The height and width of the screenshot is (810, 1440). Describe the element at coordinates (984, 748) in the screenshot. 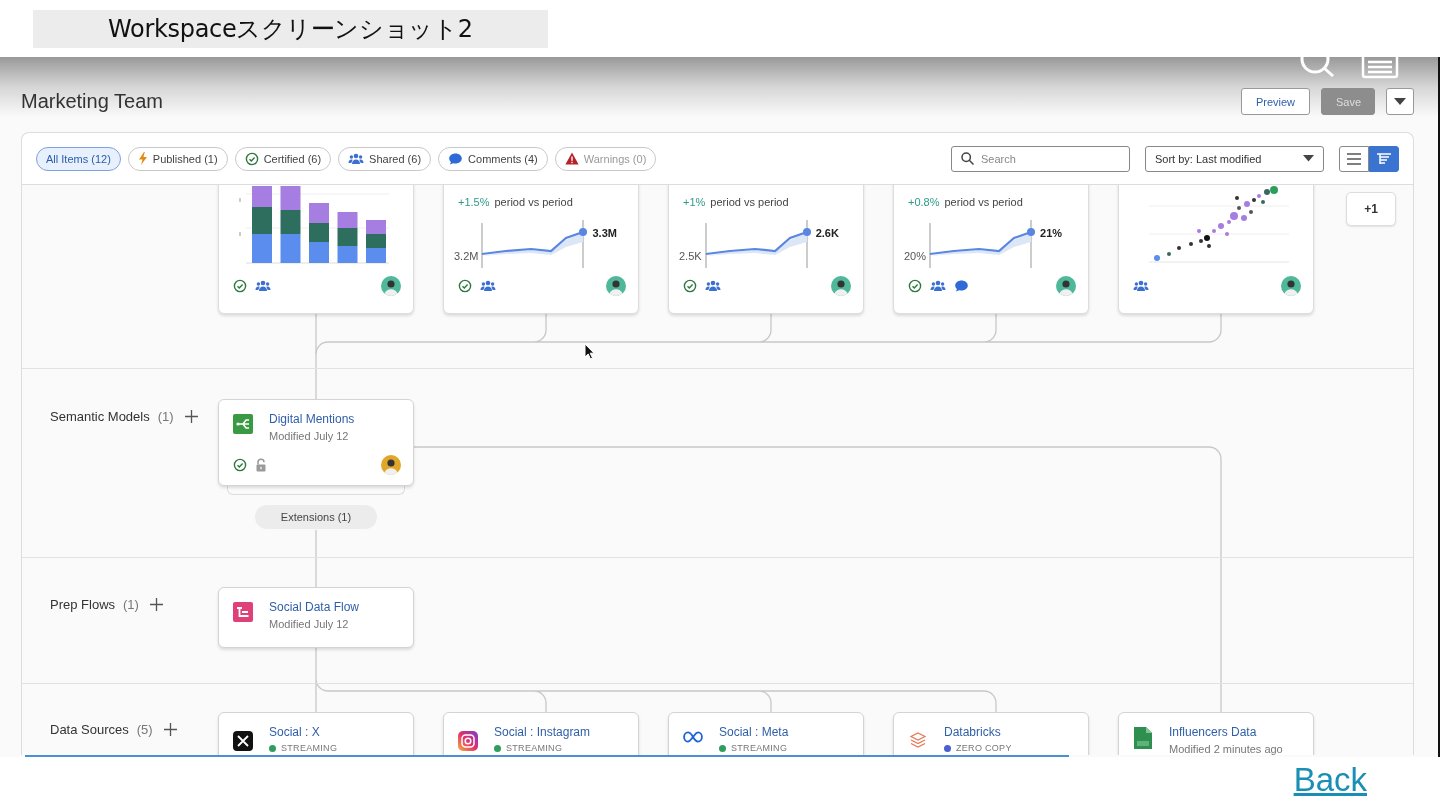

I see `status-label: ZERO COPY` at that location.